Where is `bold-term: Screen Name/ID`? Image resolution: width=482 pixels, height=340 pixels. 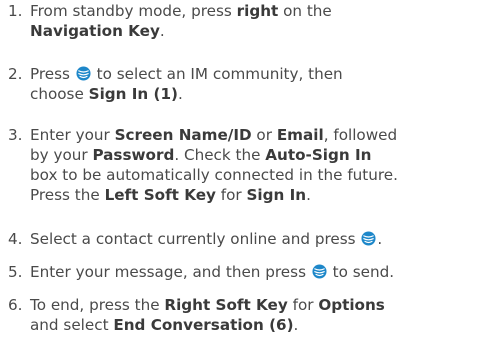 bold-term: Screen Name/ID is located at coordinates (183, 135).